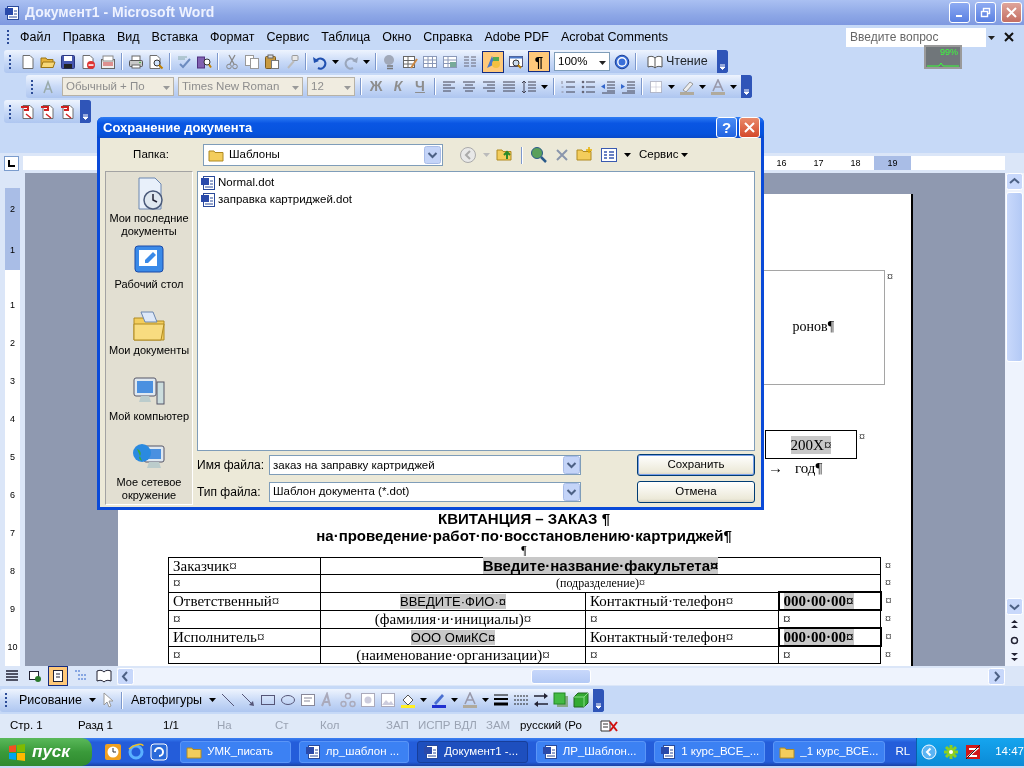 The height and width of the screenshot is (768, 1024). I want to click on reading-button: Чтение, so click(677, 61).